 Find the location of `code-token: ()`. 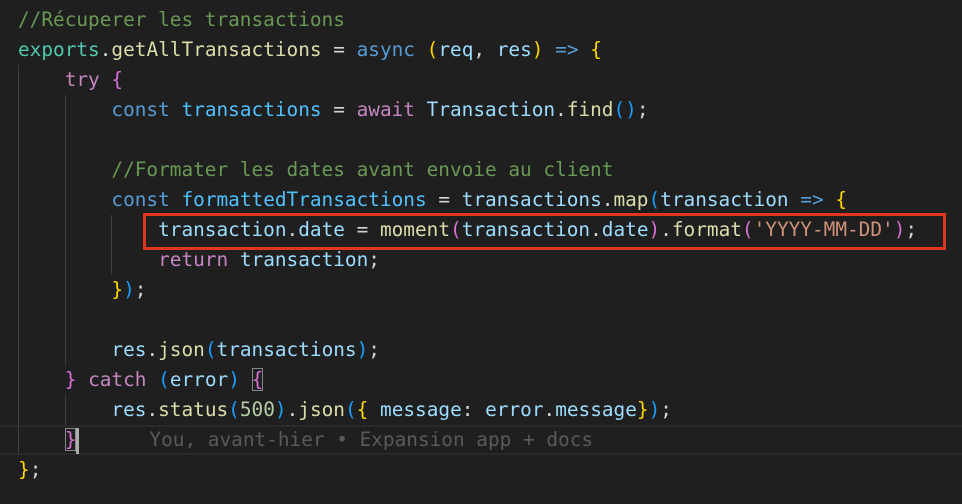

code-token: () is located at coordinates (625, 109).